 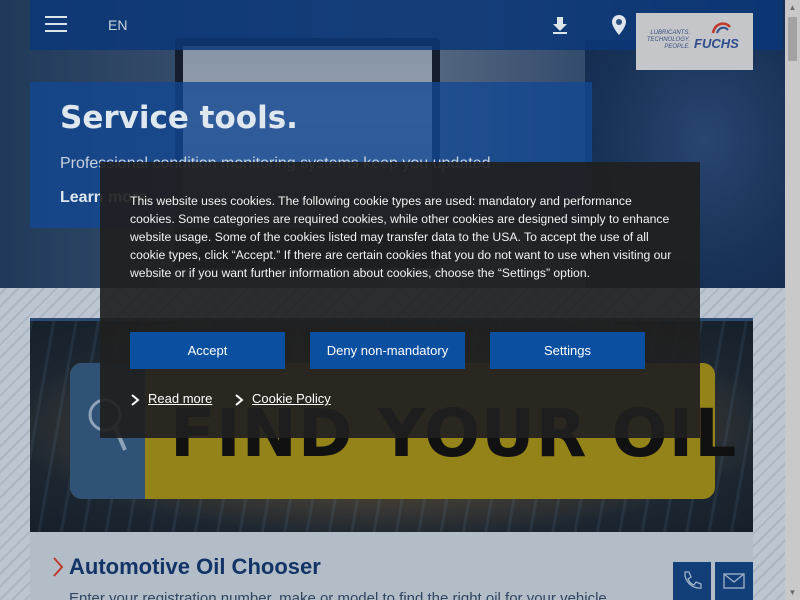 What do you see at coordinates (721, 28) in the screenshot?
I see `logo-mark-icon` at bounding box center [721, 28].